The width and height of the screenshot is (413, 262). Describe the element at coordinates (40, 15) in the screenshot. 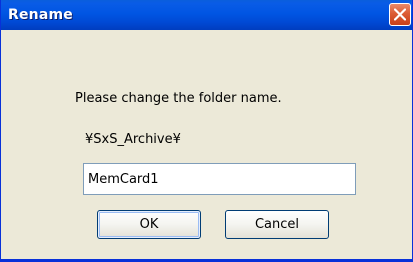

I see `dialog-title: Rename` at that location.